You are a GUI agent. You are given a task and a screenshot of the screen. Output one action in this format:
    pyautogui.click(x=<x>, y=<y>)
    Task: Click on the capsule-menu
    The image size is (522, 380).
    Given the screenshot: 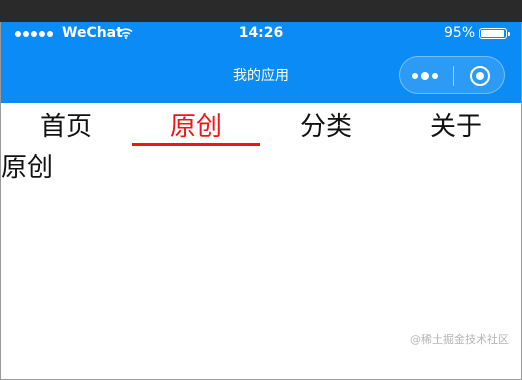 What is the action you would take?
    pyautogui.click(x=452, y=75)
    